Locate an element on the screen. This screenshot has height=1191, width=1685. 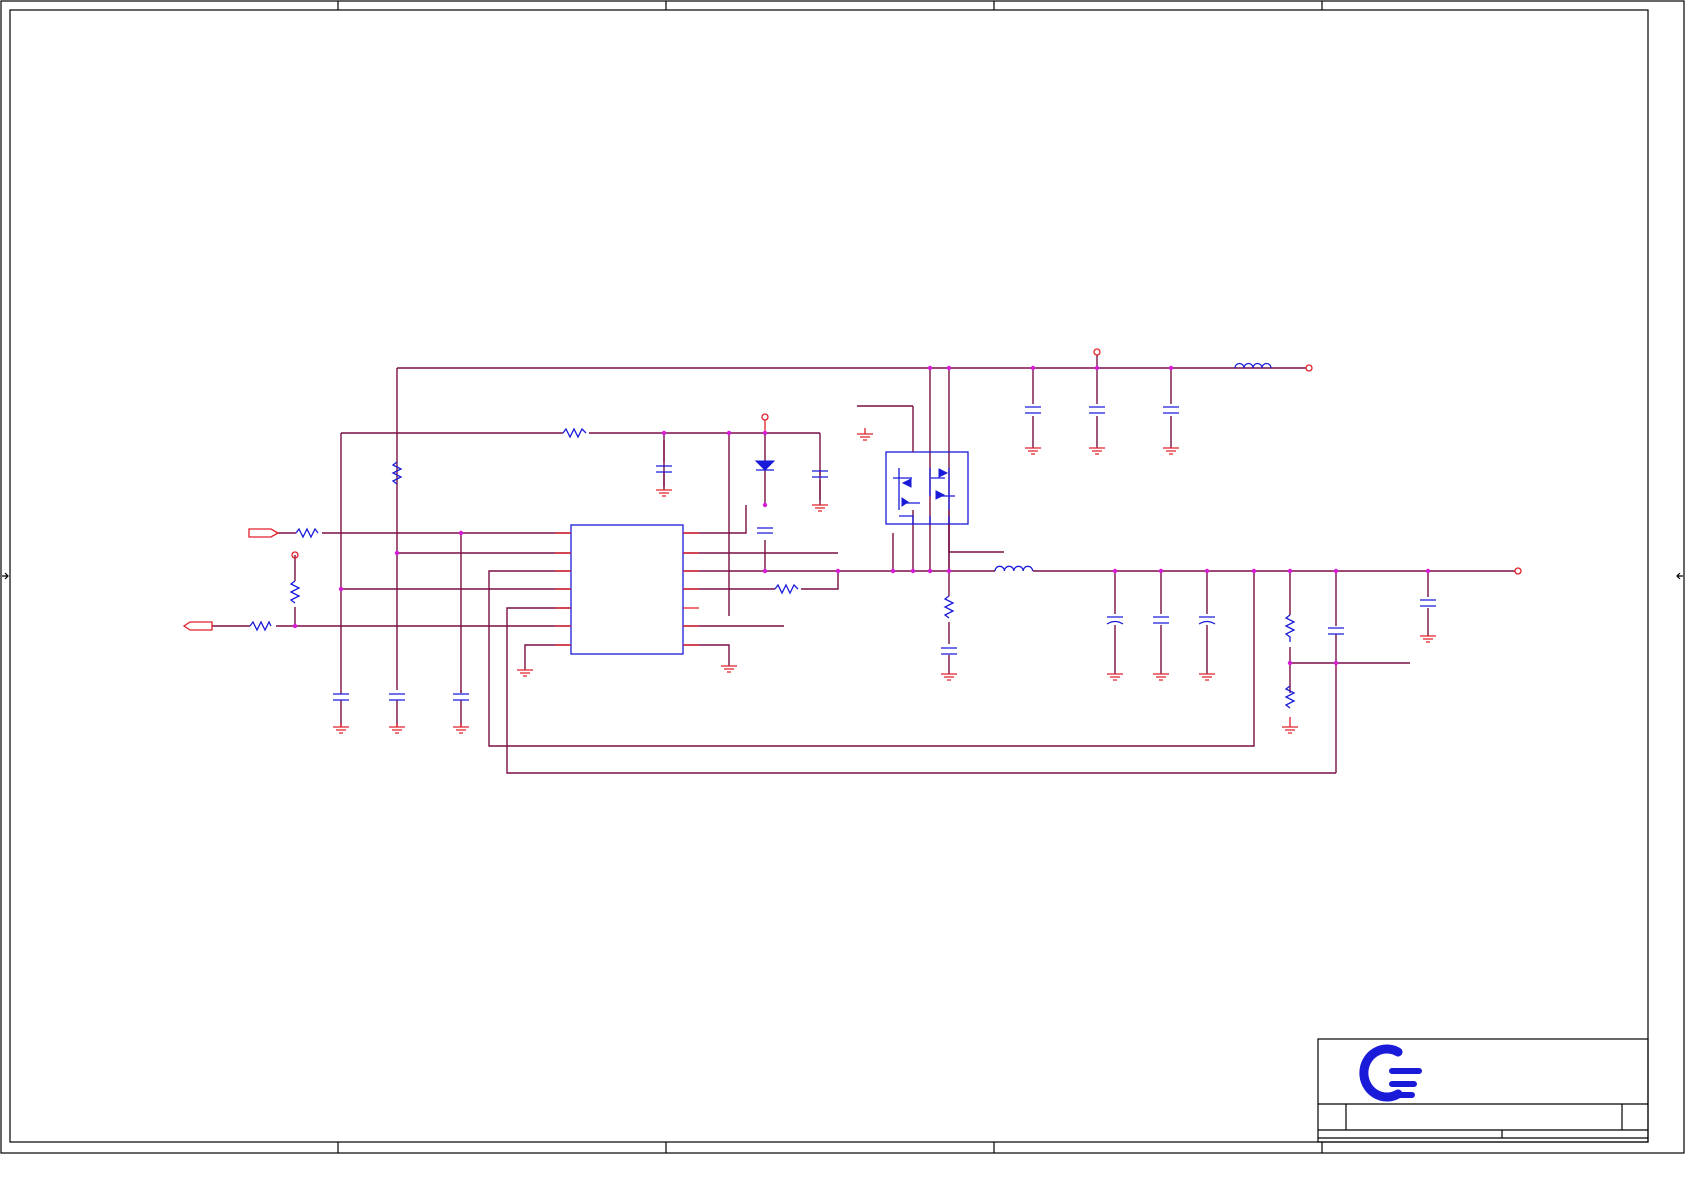
resistors is located at coordinates (772, 568).